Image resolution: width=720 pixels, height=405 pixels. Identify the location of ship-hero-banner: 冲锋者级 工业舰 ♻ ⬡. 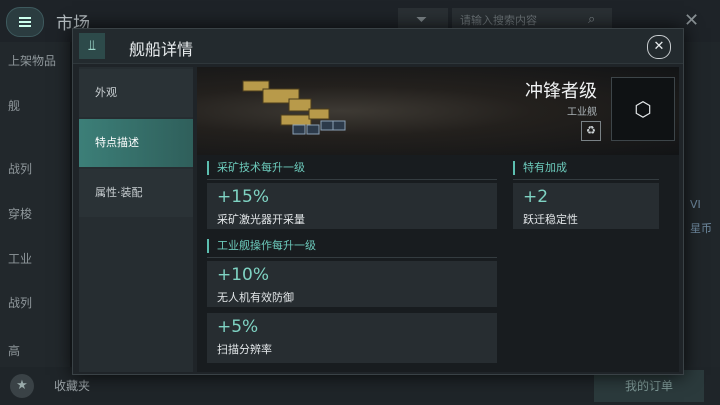
(438, 111).